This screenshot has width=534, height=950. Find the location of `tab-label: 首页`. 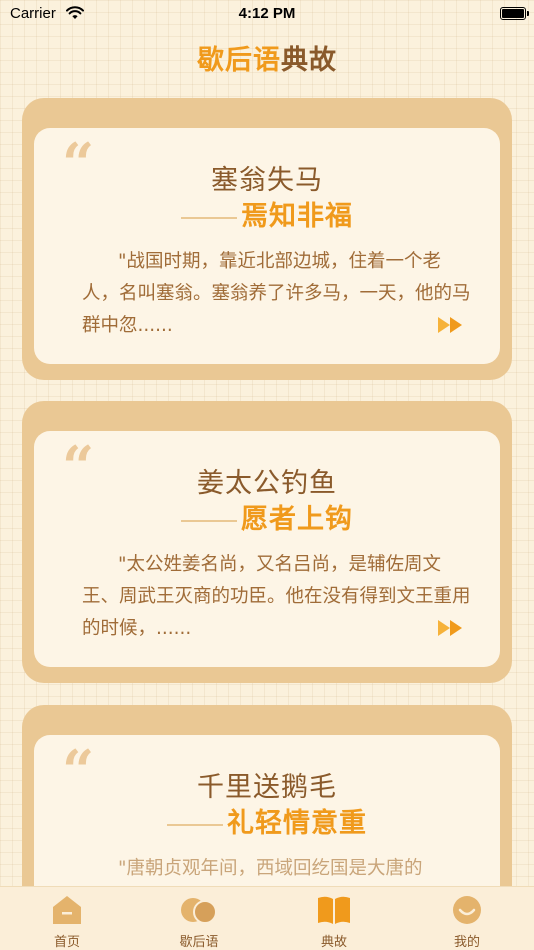

tab-label: 首页 is located at coordinates (66, 942).